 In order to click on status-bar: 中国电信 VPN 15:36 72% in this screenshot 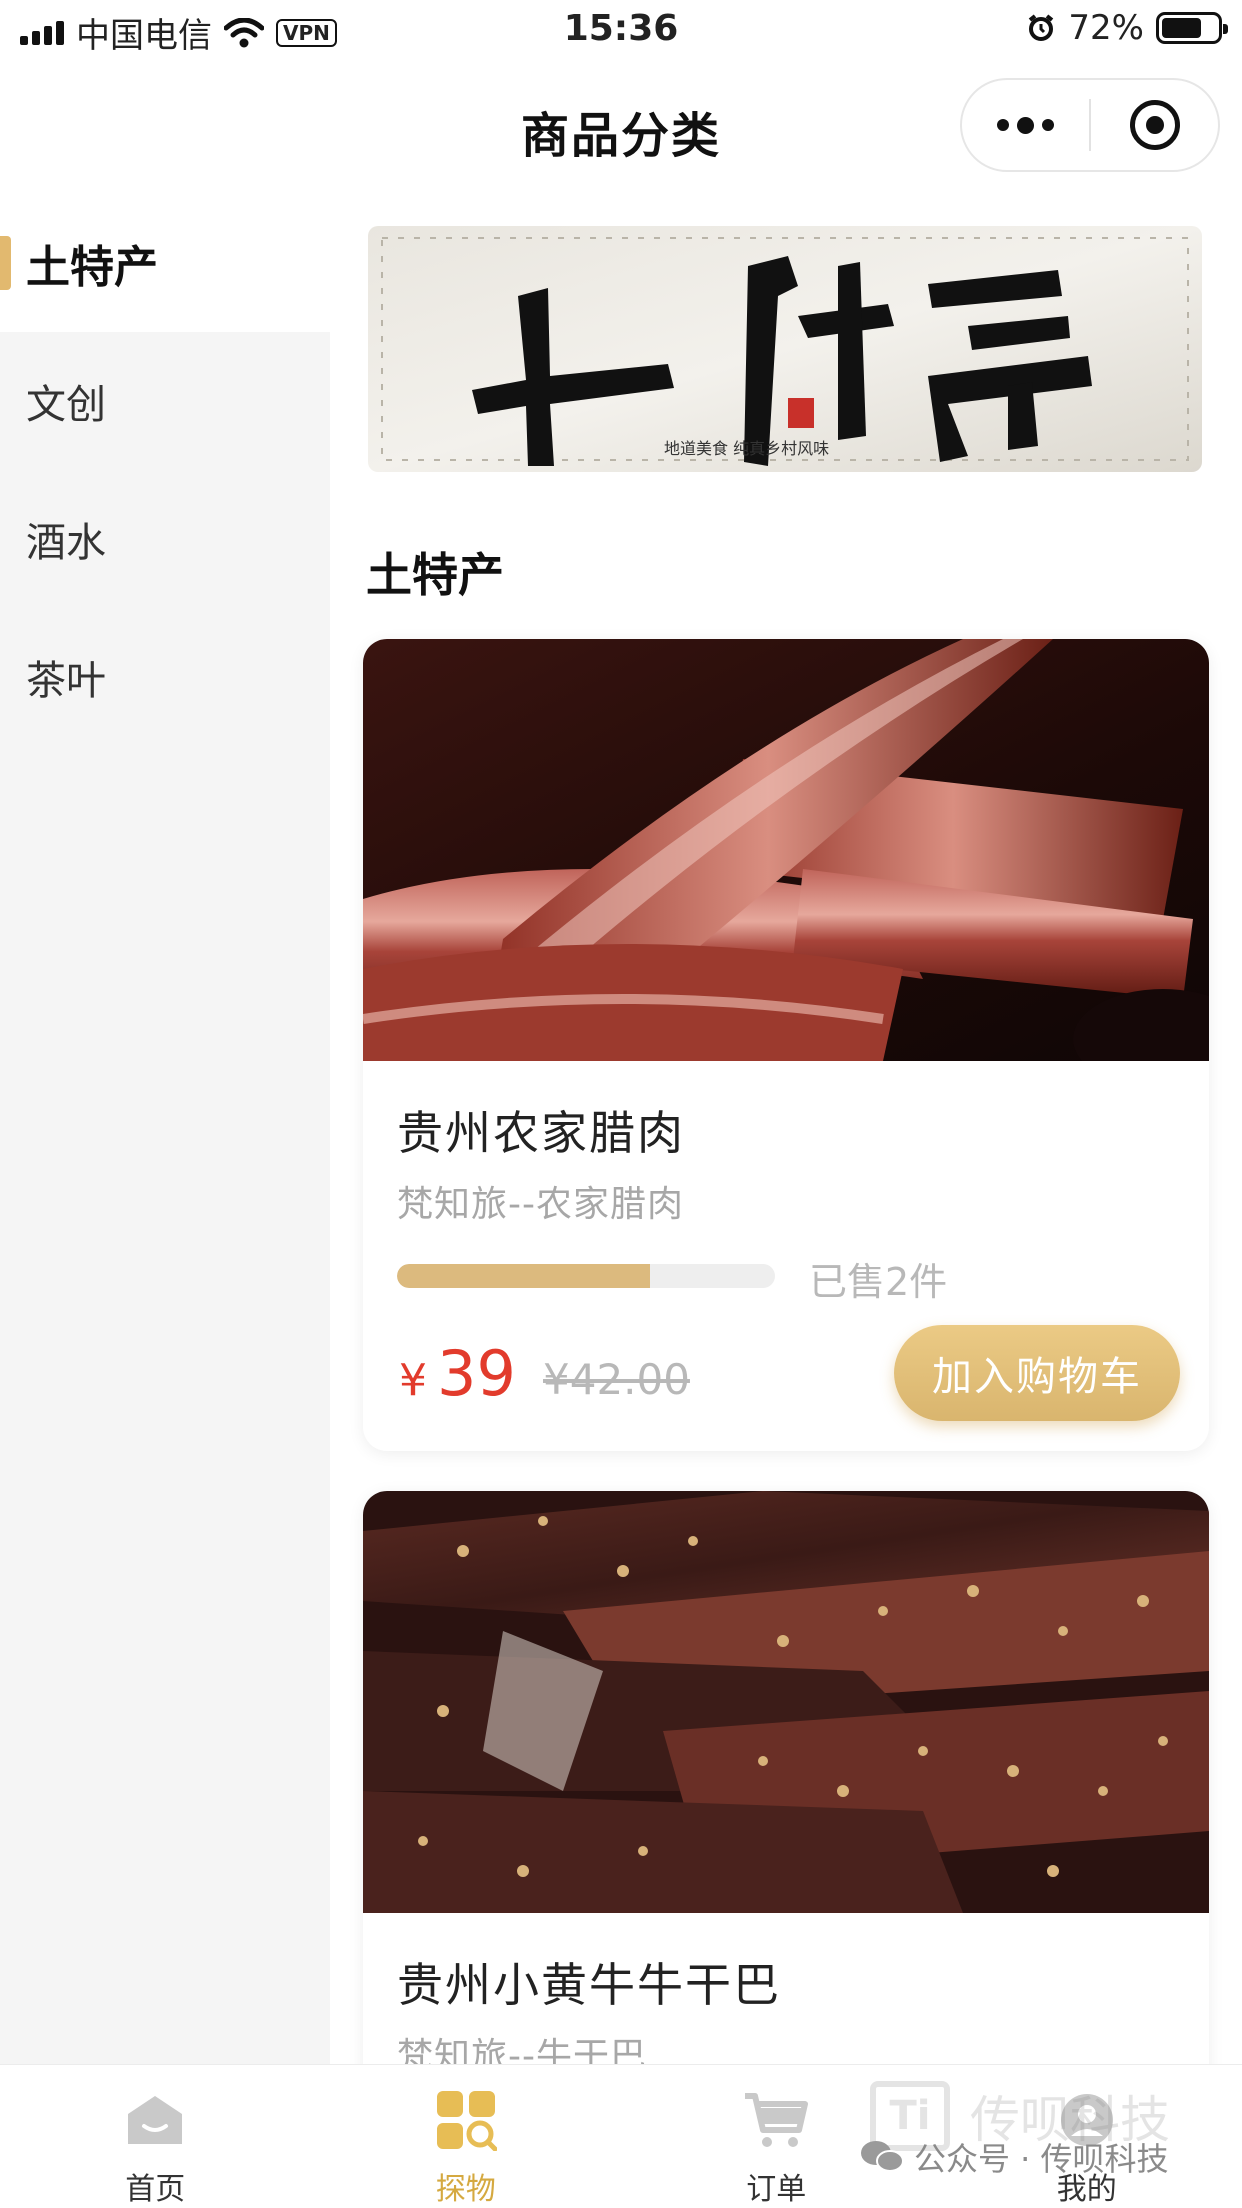, I will do `click(621, 31)`.